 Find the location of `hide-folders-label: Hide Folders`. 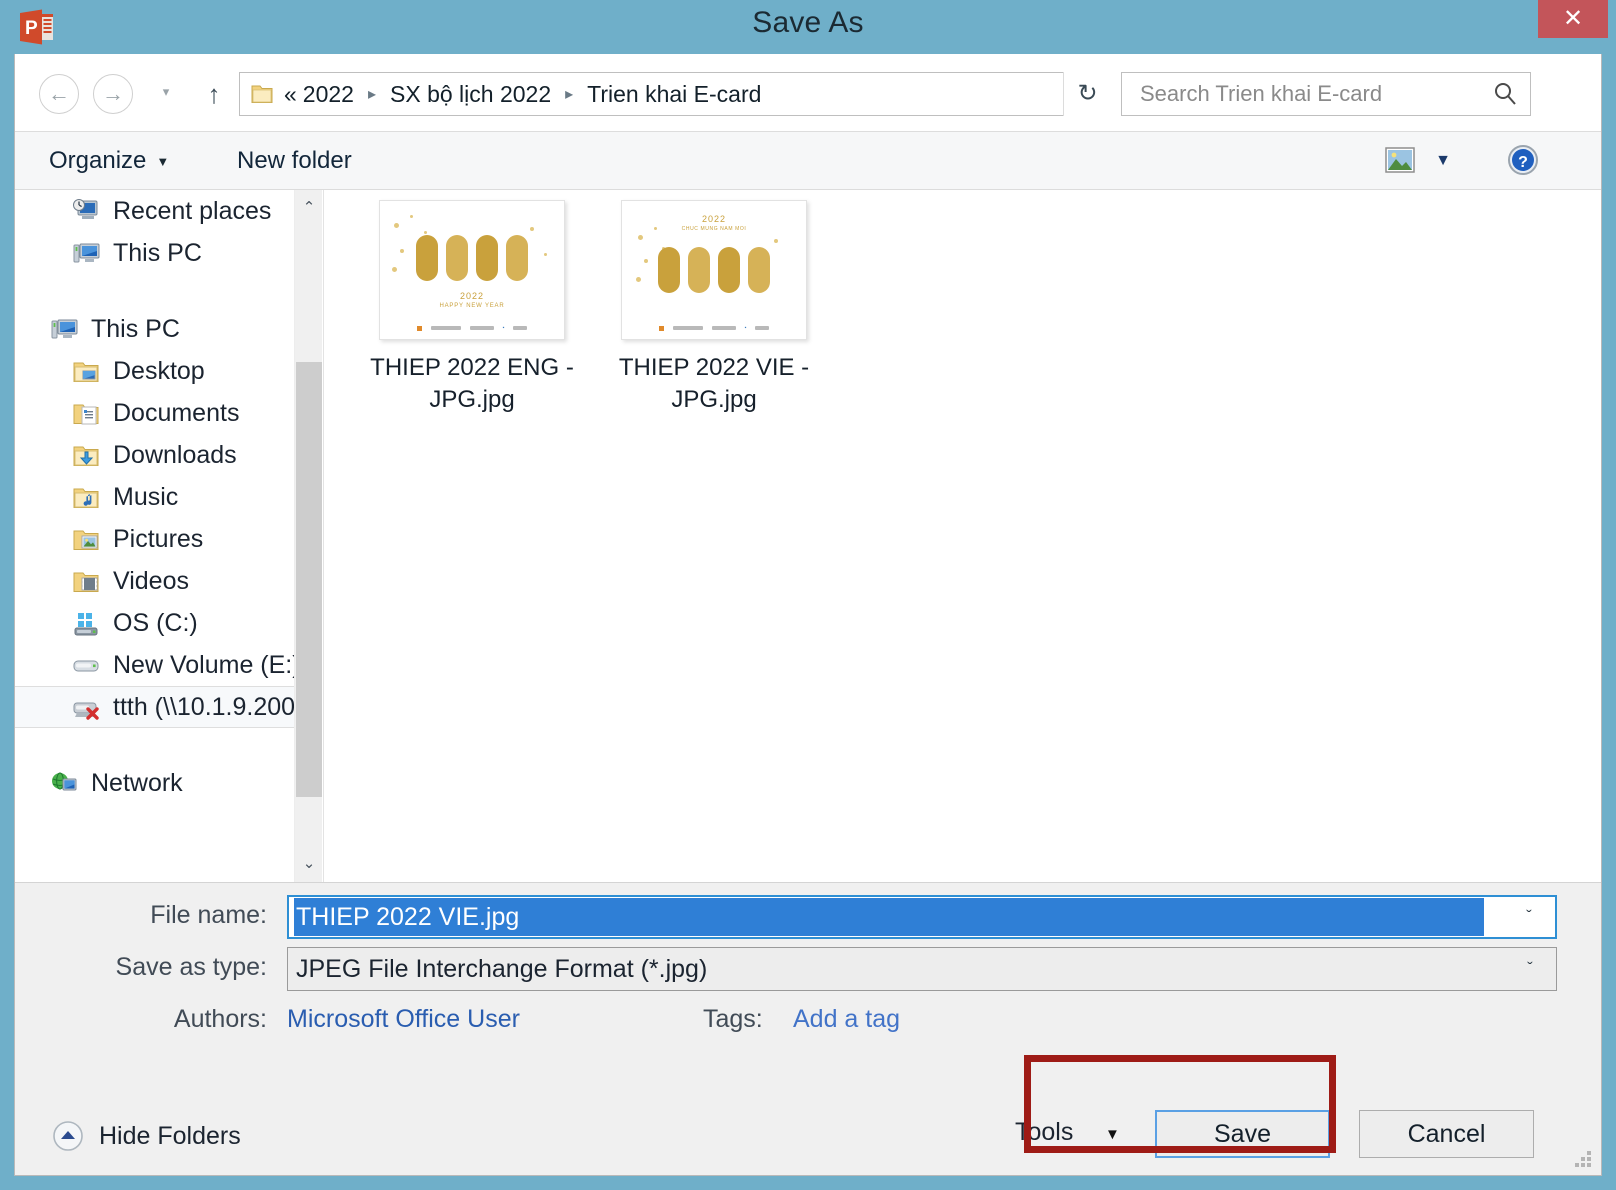

hide-folders-label: Hide Folders is located at coordinates (170, 1135).